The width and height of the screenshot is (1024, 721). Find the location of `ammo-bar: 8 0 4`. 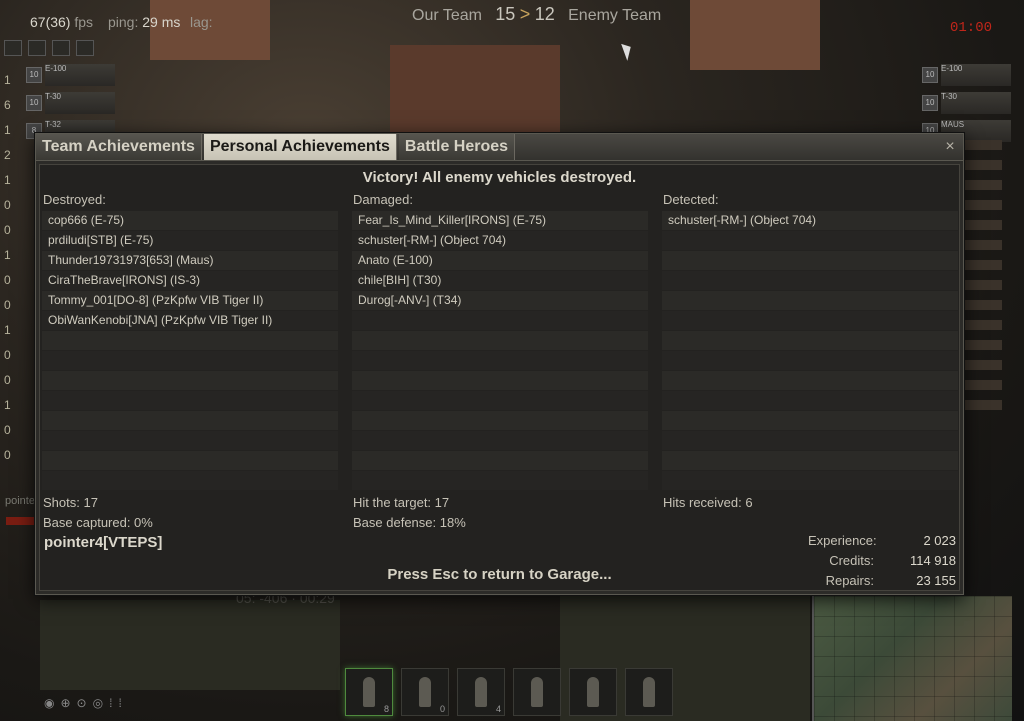

ammo-bar: 8 0 4 is located at coordinates (509, 692).